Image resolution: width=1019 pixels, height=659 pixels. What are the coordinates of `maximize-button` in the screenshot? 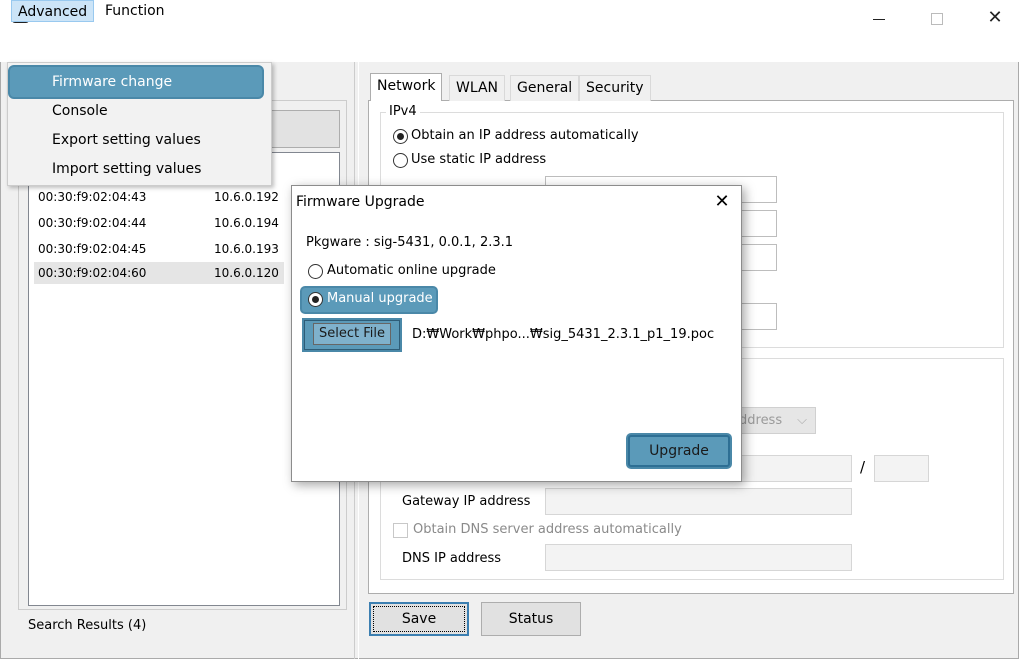 It's located at (937, 18).